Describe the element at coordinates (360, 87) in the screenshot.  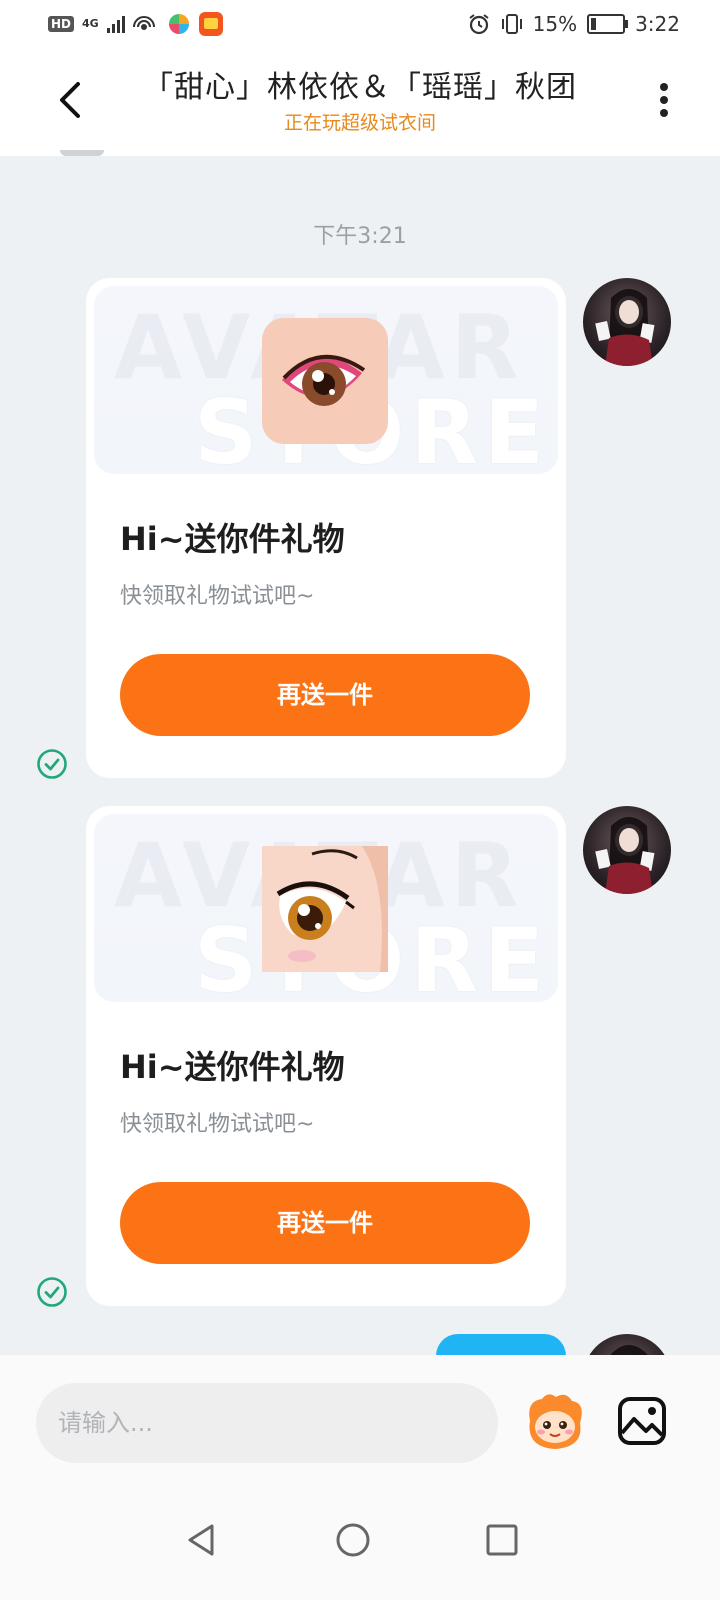
I see `page-title: 「甜心」林依依＆「瑶瑶」秋团` at that location.